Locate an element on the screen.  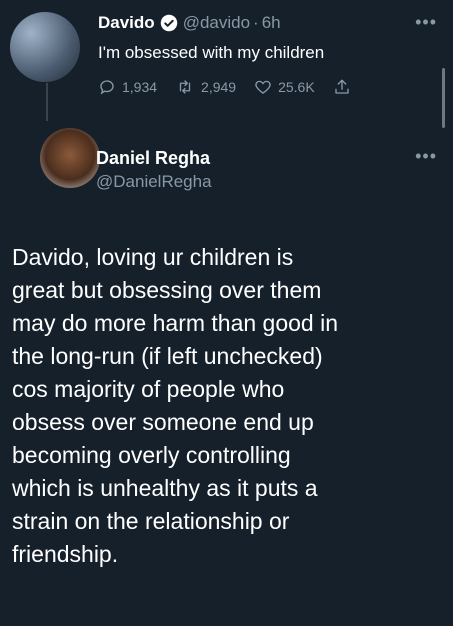
tweet1-author-name: Davido is located at coordinates (126, 23).